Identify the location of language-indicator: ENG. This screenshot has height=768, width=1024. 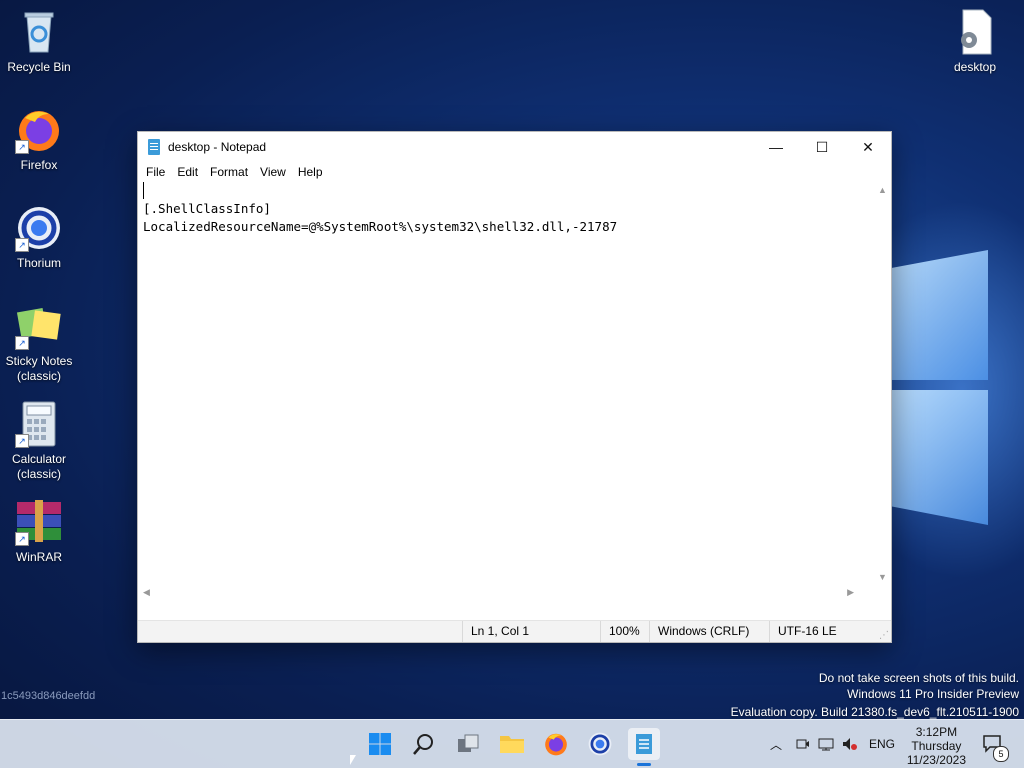
(882, 744).